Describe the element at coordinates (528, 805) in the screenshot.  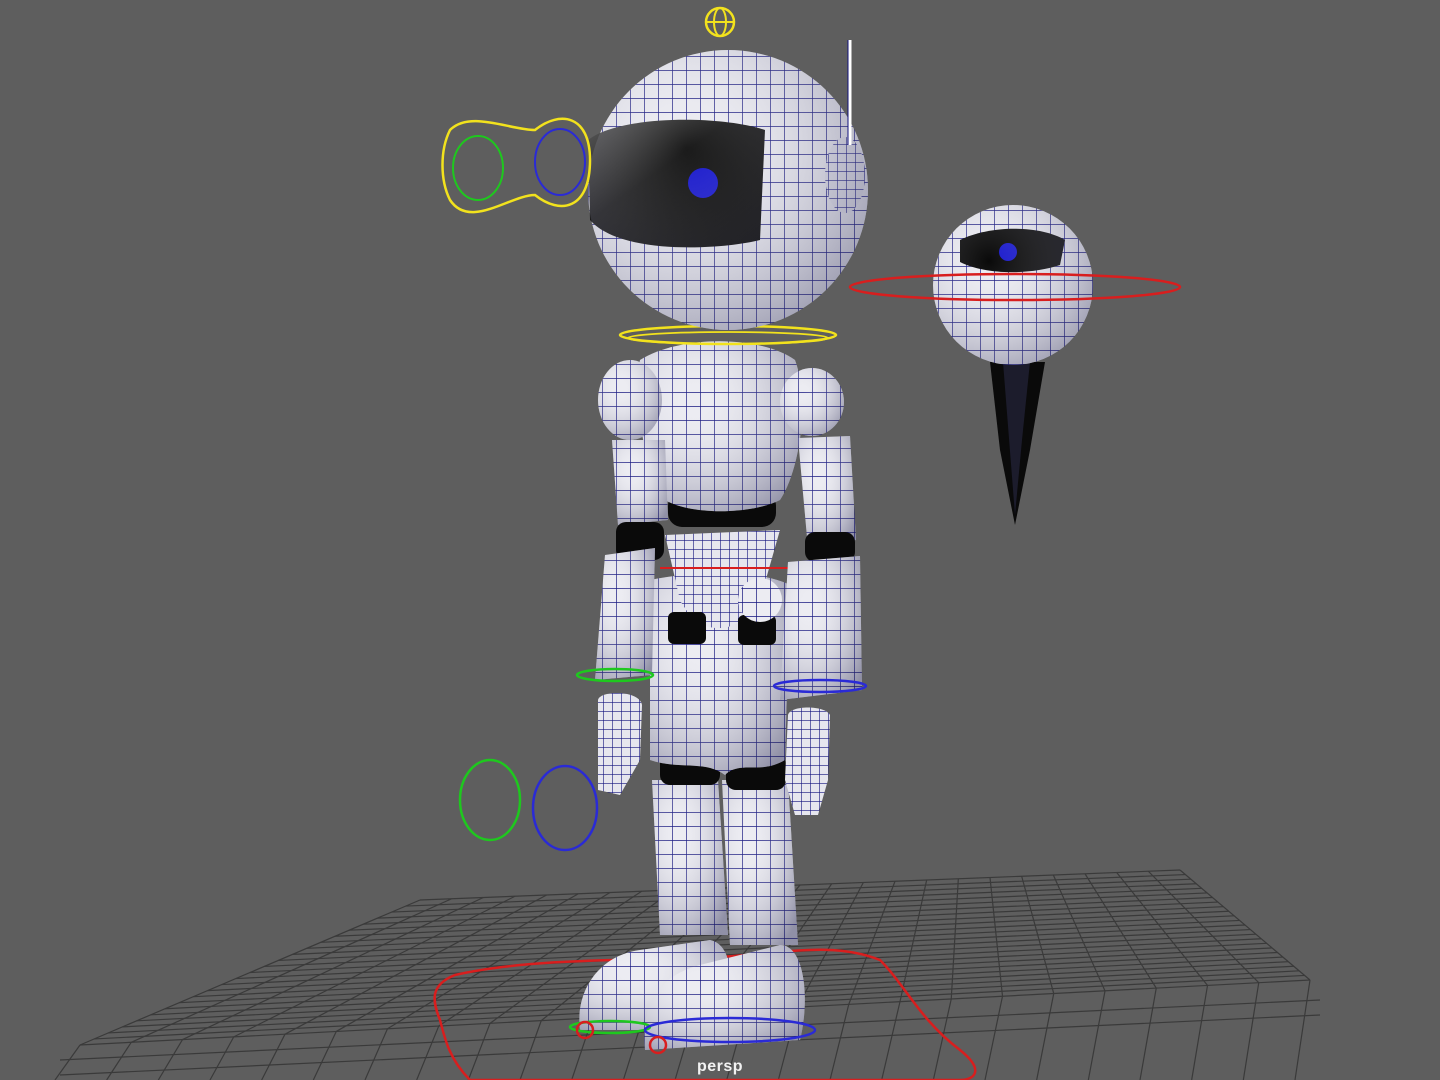
I see `hand-ik-controls` at that location.